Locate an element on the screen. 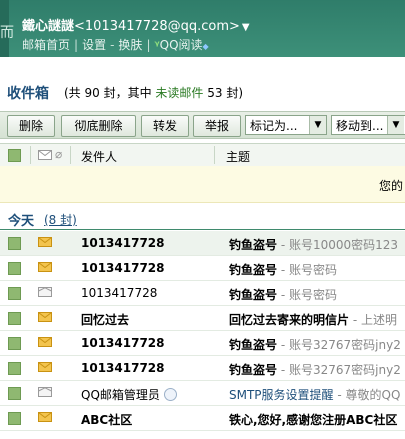  user-name: 鐵心謎謎 is located at coordinates (48, 26).